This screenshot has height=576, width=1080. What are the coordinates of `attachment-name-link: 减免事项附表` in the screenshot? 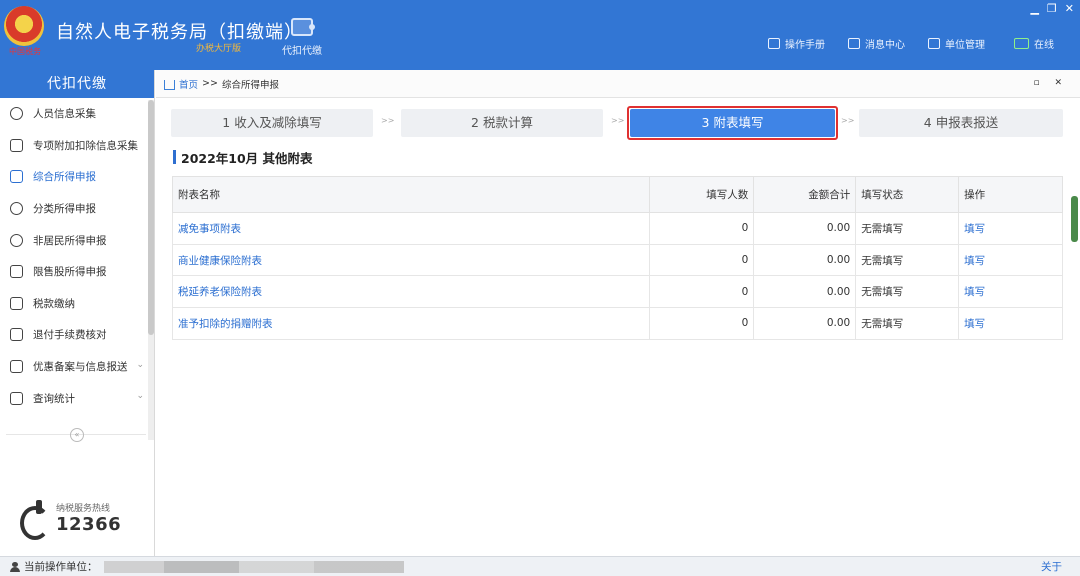 It's located at (411, 228).